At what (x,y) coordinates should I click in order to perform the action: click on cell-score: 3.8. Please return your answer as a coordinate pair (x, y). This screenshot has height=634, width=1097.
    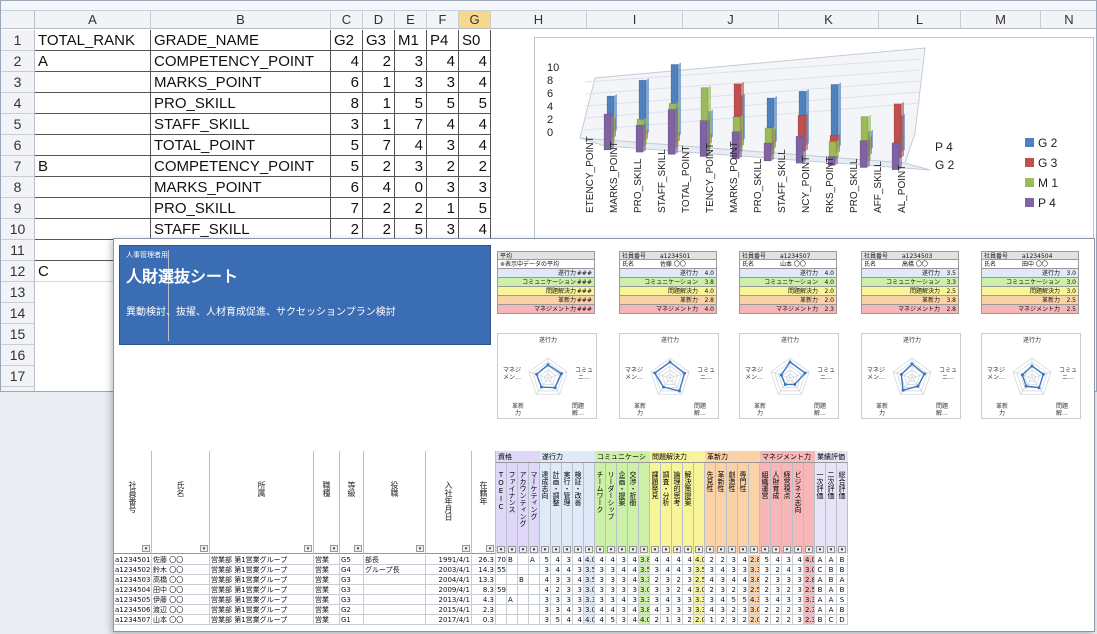
    Looking at the image, I should click on (644, 560).